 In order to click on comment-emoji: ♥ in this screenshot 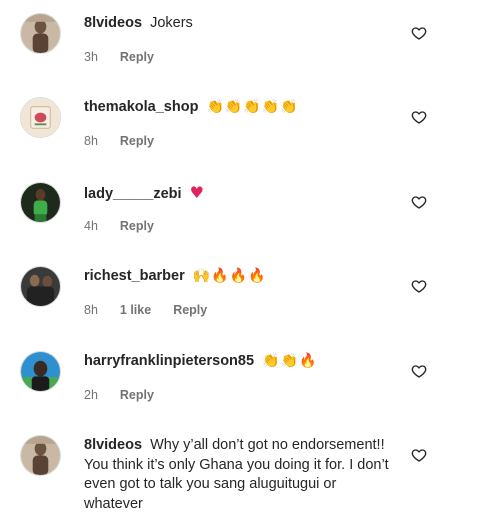, I will do `click(197, 192)`.